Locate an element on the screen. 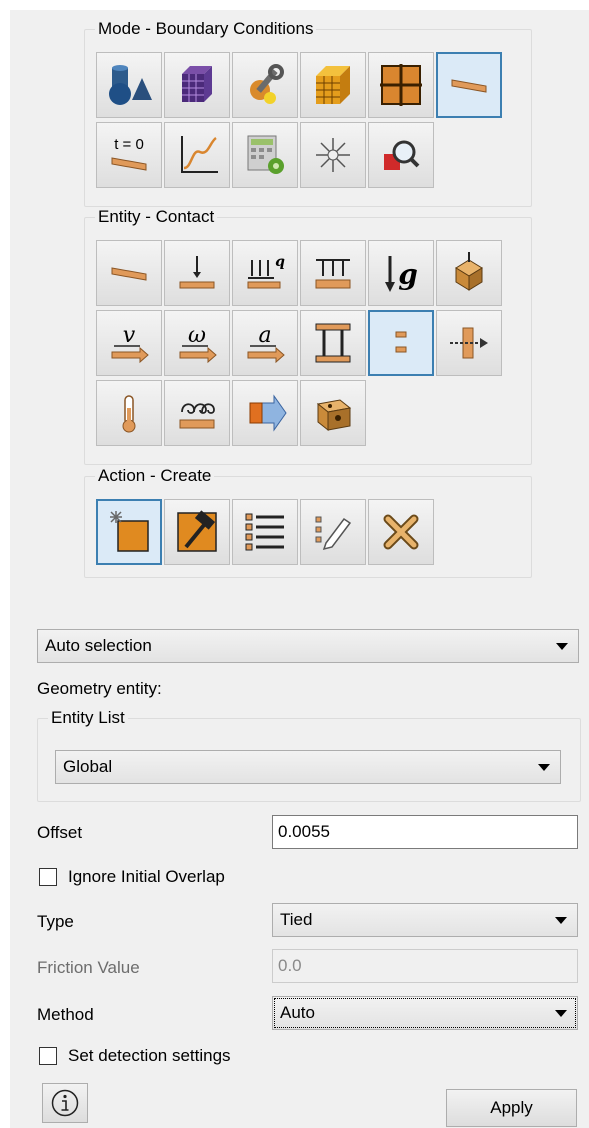  selection-mode-value: Auto selection is located at coordinates (98, 645).